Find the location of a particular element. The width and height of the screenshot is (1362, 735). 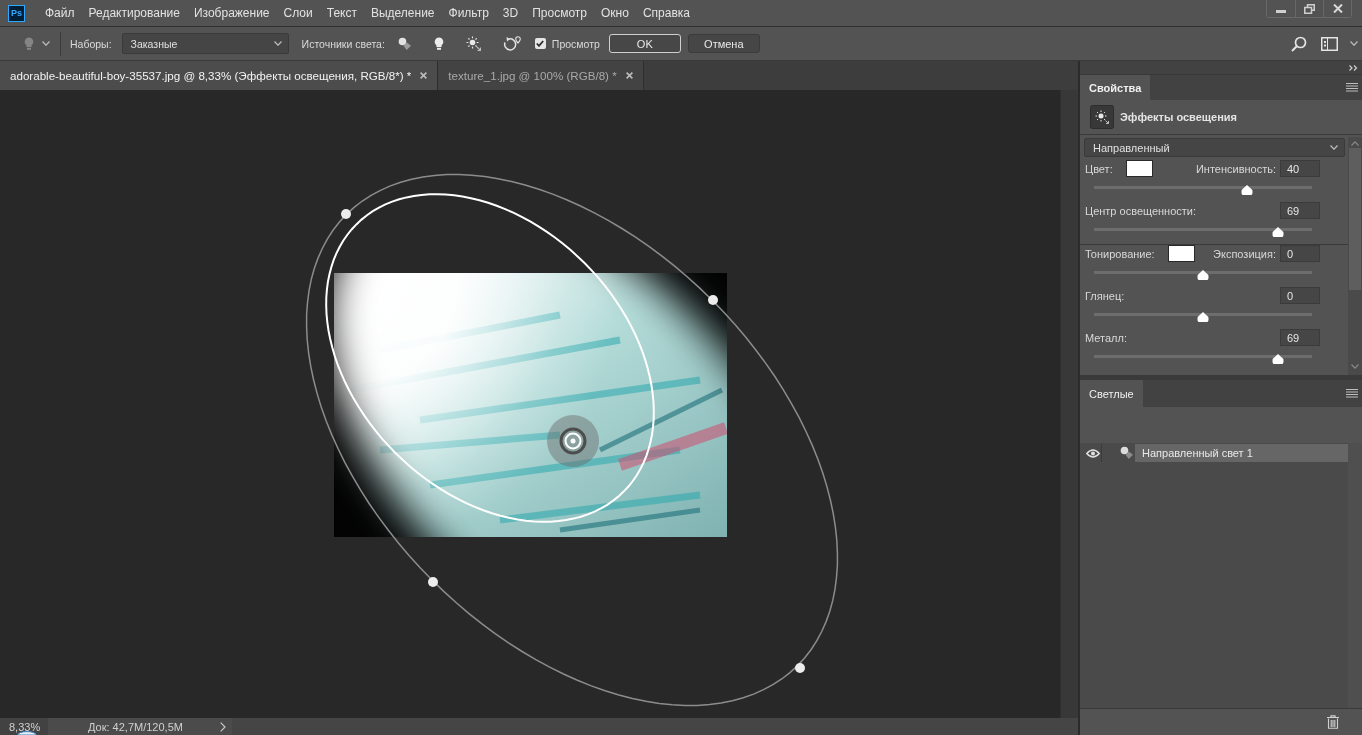

trash-icon is located at coordinates (1333, 722).